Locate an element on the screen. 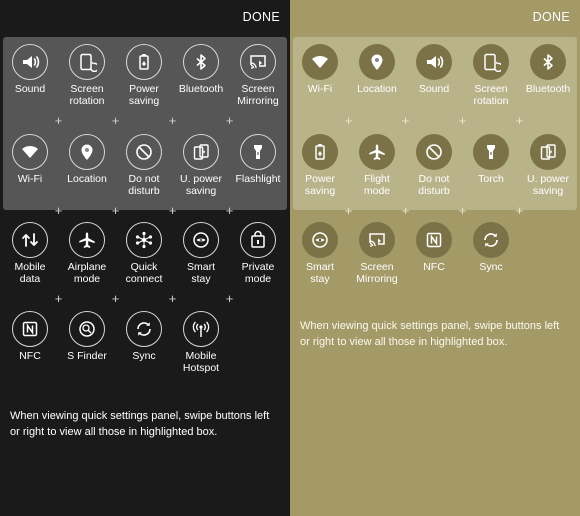 The width and height of the screenshot is (580, 516). tile-s-finder: S Finder is located at coordinates (87, 336).